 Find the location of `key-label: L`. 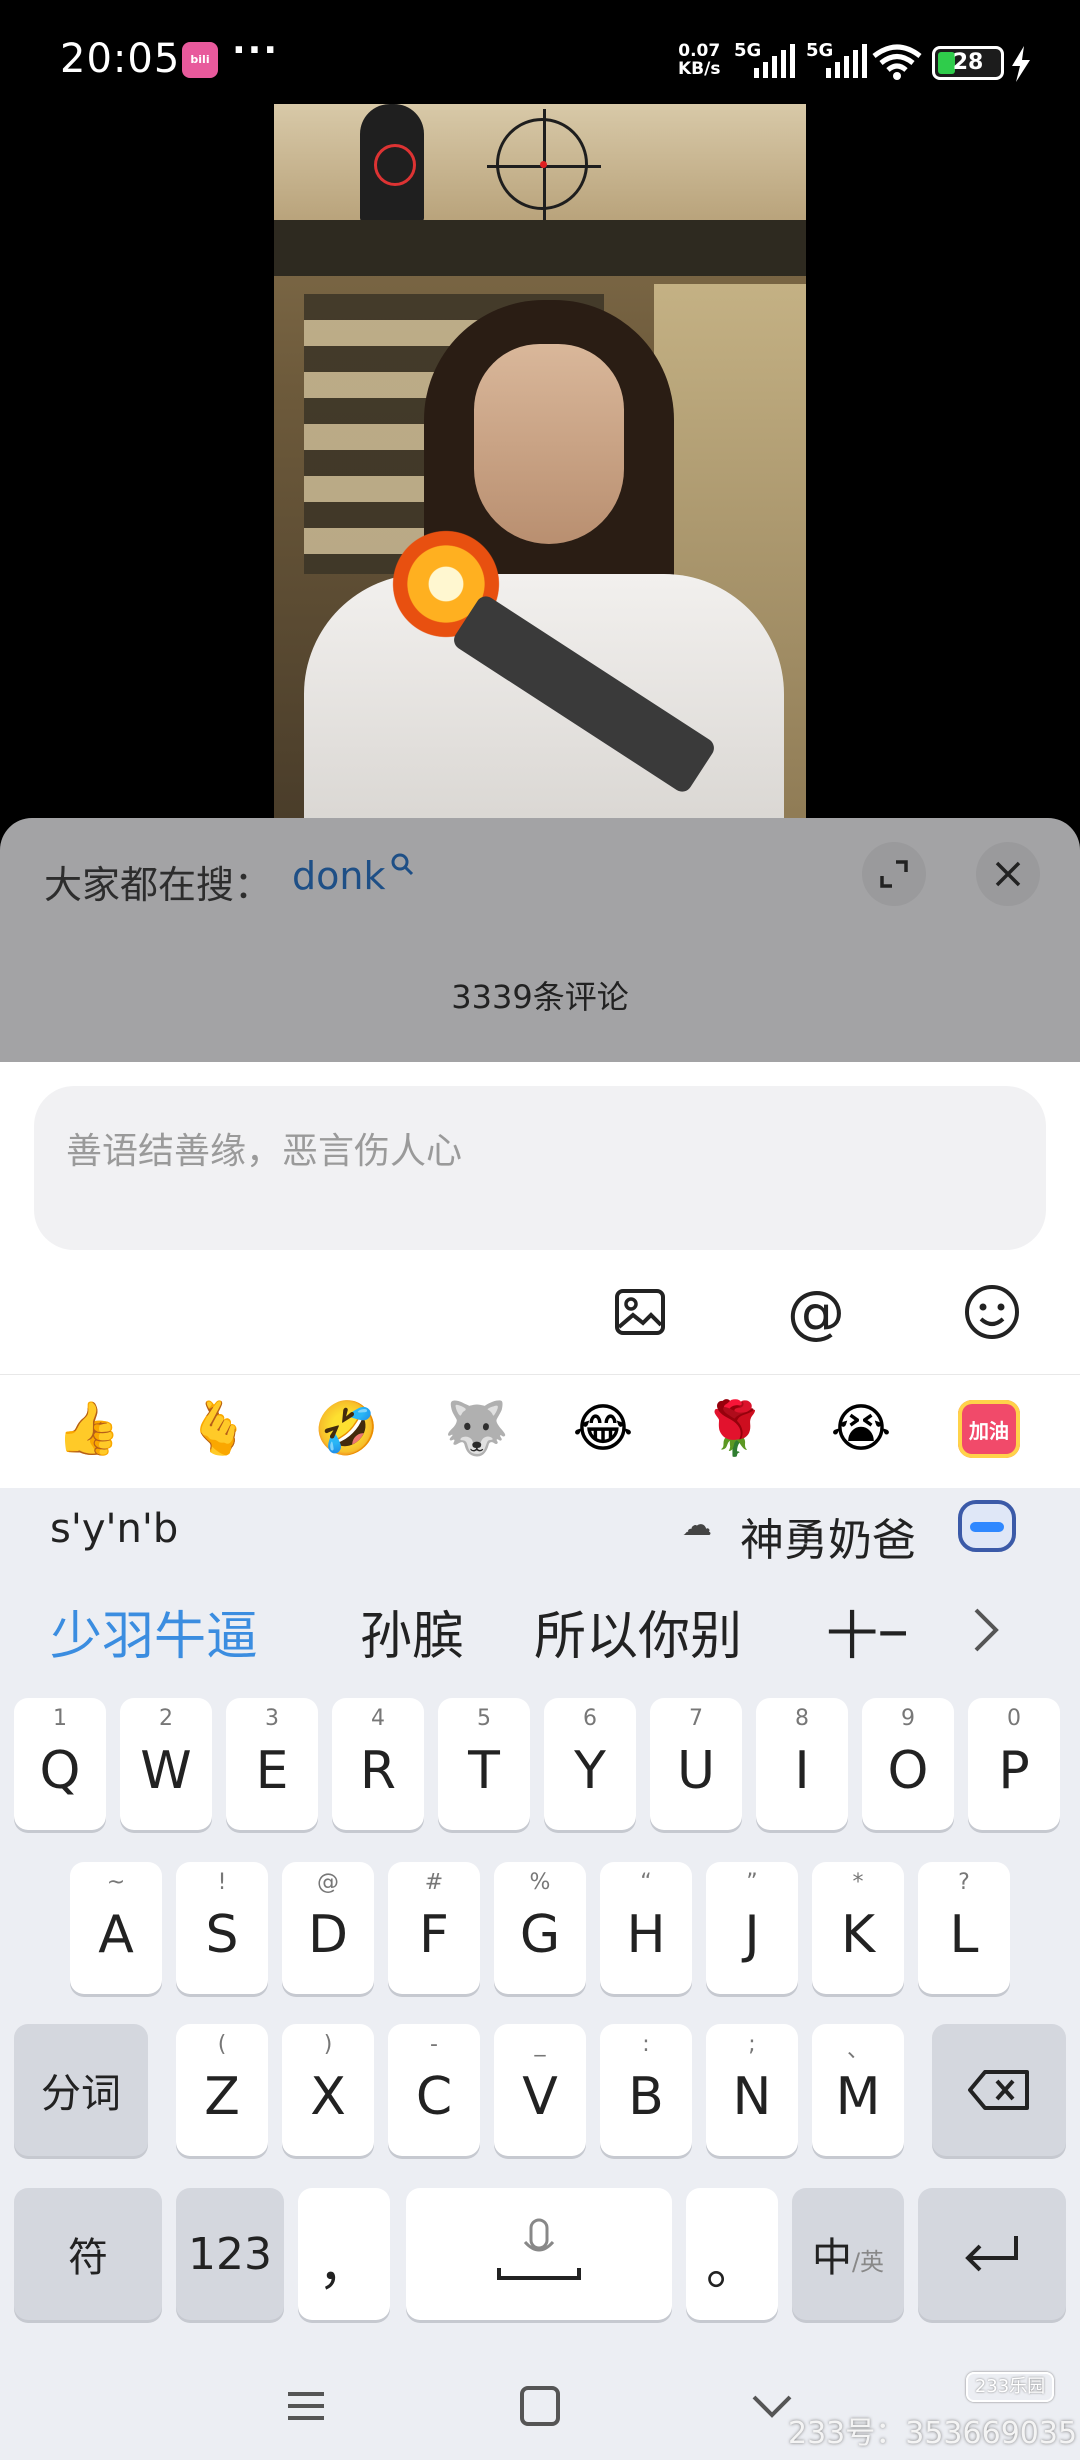

key-label: L is located at coordinates (964, 1935).